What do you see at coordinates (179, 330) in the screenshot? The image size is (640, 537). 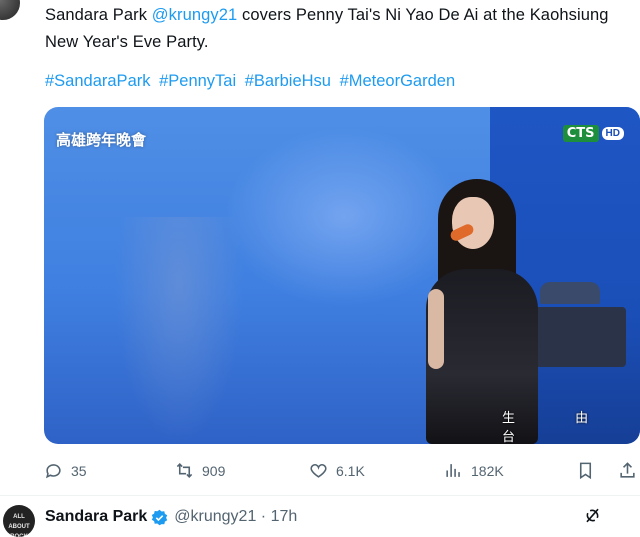 I see `screen-figure` at bounding box center [179, 330].